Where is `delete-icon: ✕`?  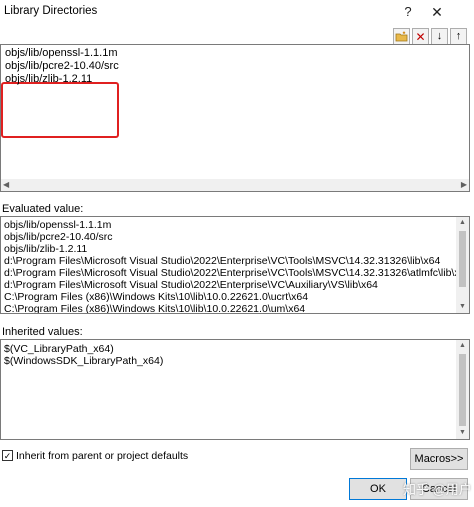
delete-icon: ✕ is located at coordinates (420, 36).